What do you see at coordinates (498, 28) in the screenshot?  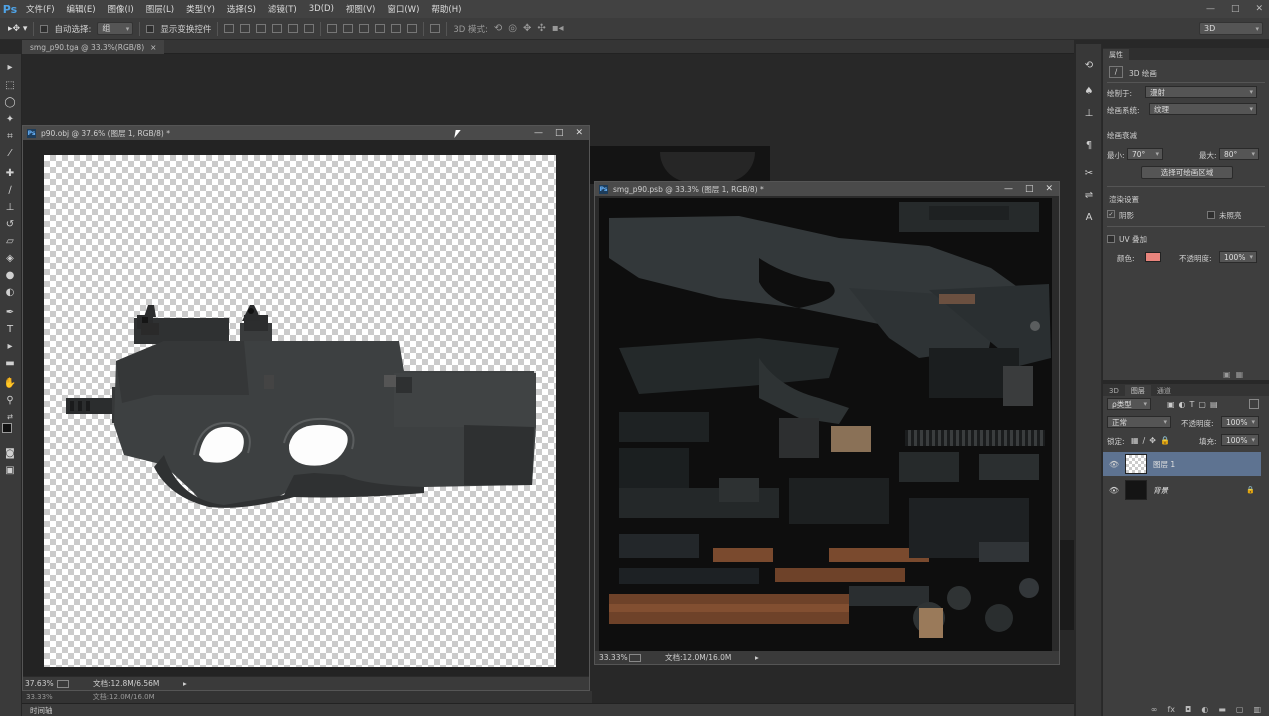 I see `3d-orbit-icon: ⟲` at bounding box center [498, 28].